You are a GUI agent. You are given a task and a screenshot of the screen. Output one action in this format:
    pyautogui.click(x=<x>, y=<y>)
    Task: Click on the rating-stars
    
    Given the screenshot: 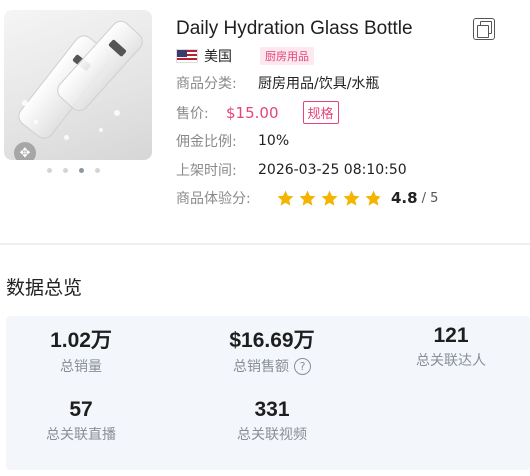 What is the action you would take?
    pyautogui.click(x=329, y=198)
    